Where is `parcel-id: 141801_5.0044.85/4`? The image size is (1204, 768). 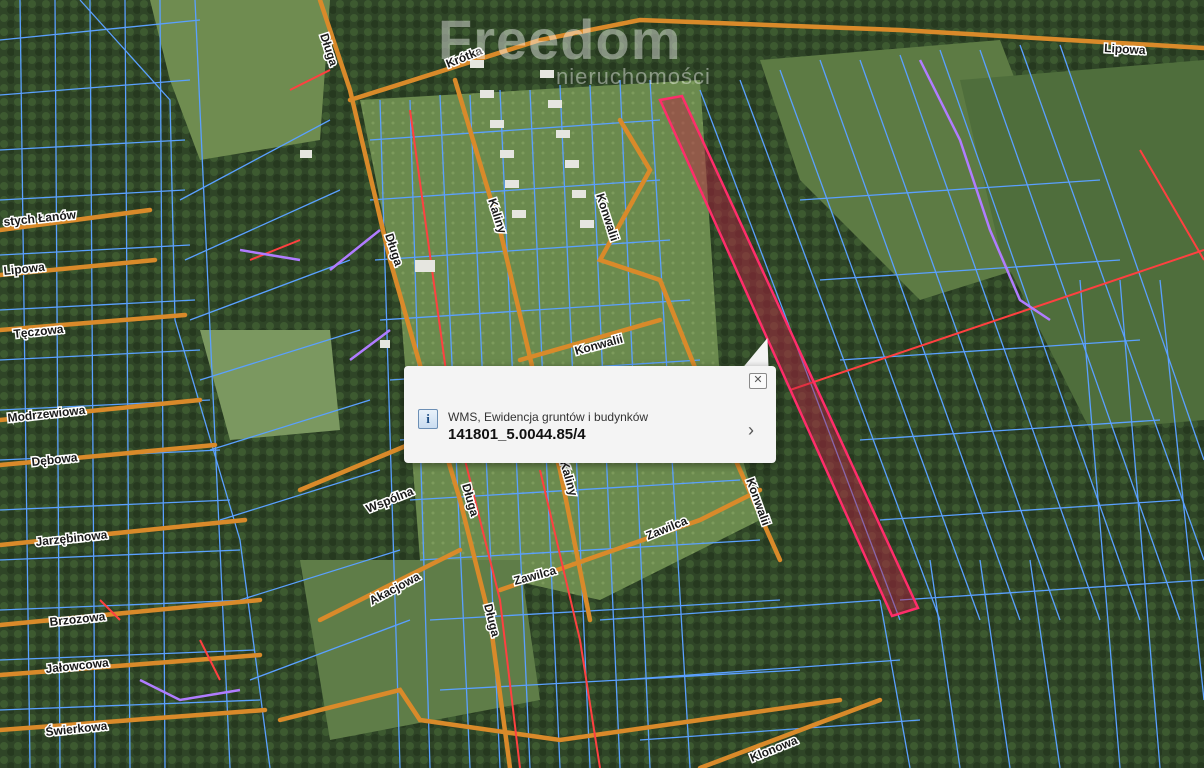
parcel-id: 141801_5.0044.85/4 is located at coordinates (517, 434).